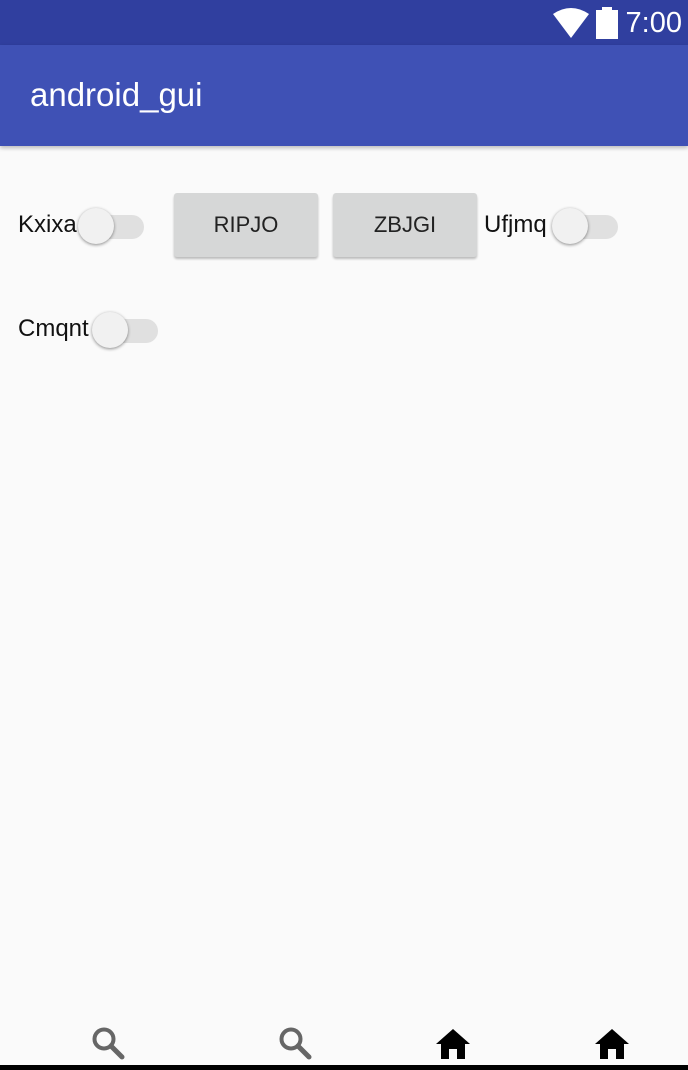 Image resolution: width=688 pixels, height=1070 pixels. Describe the element at coordinates (246, 225) in the screenshot. I see `ripjo-button: RIPJO` at that location.